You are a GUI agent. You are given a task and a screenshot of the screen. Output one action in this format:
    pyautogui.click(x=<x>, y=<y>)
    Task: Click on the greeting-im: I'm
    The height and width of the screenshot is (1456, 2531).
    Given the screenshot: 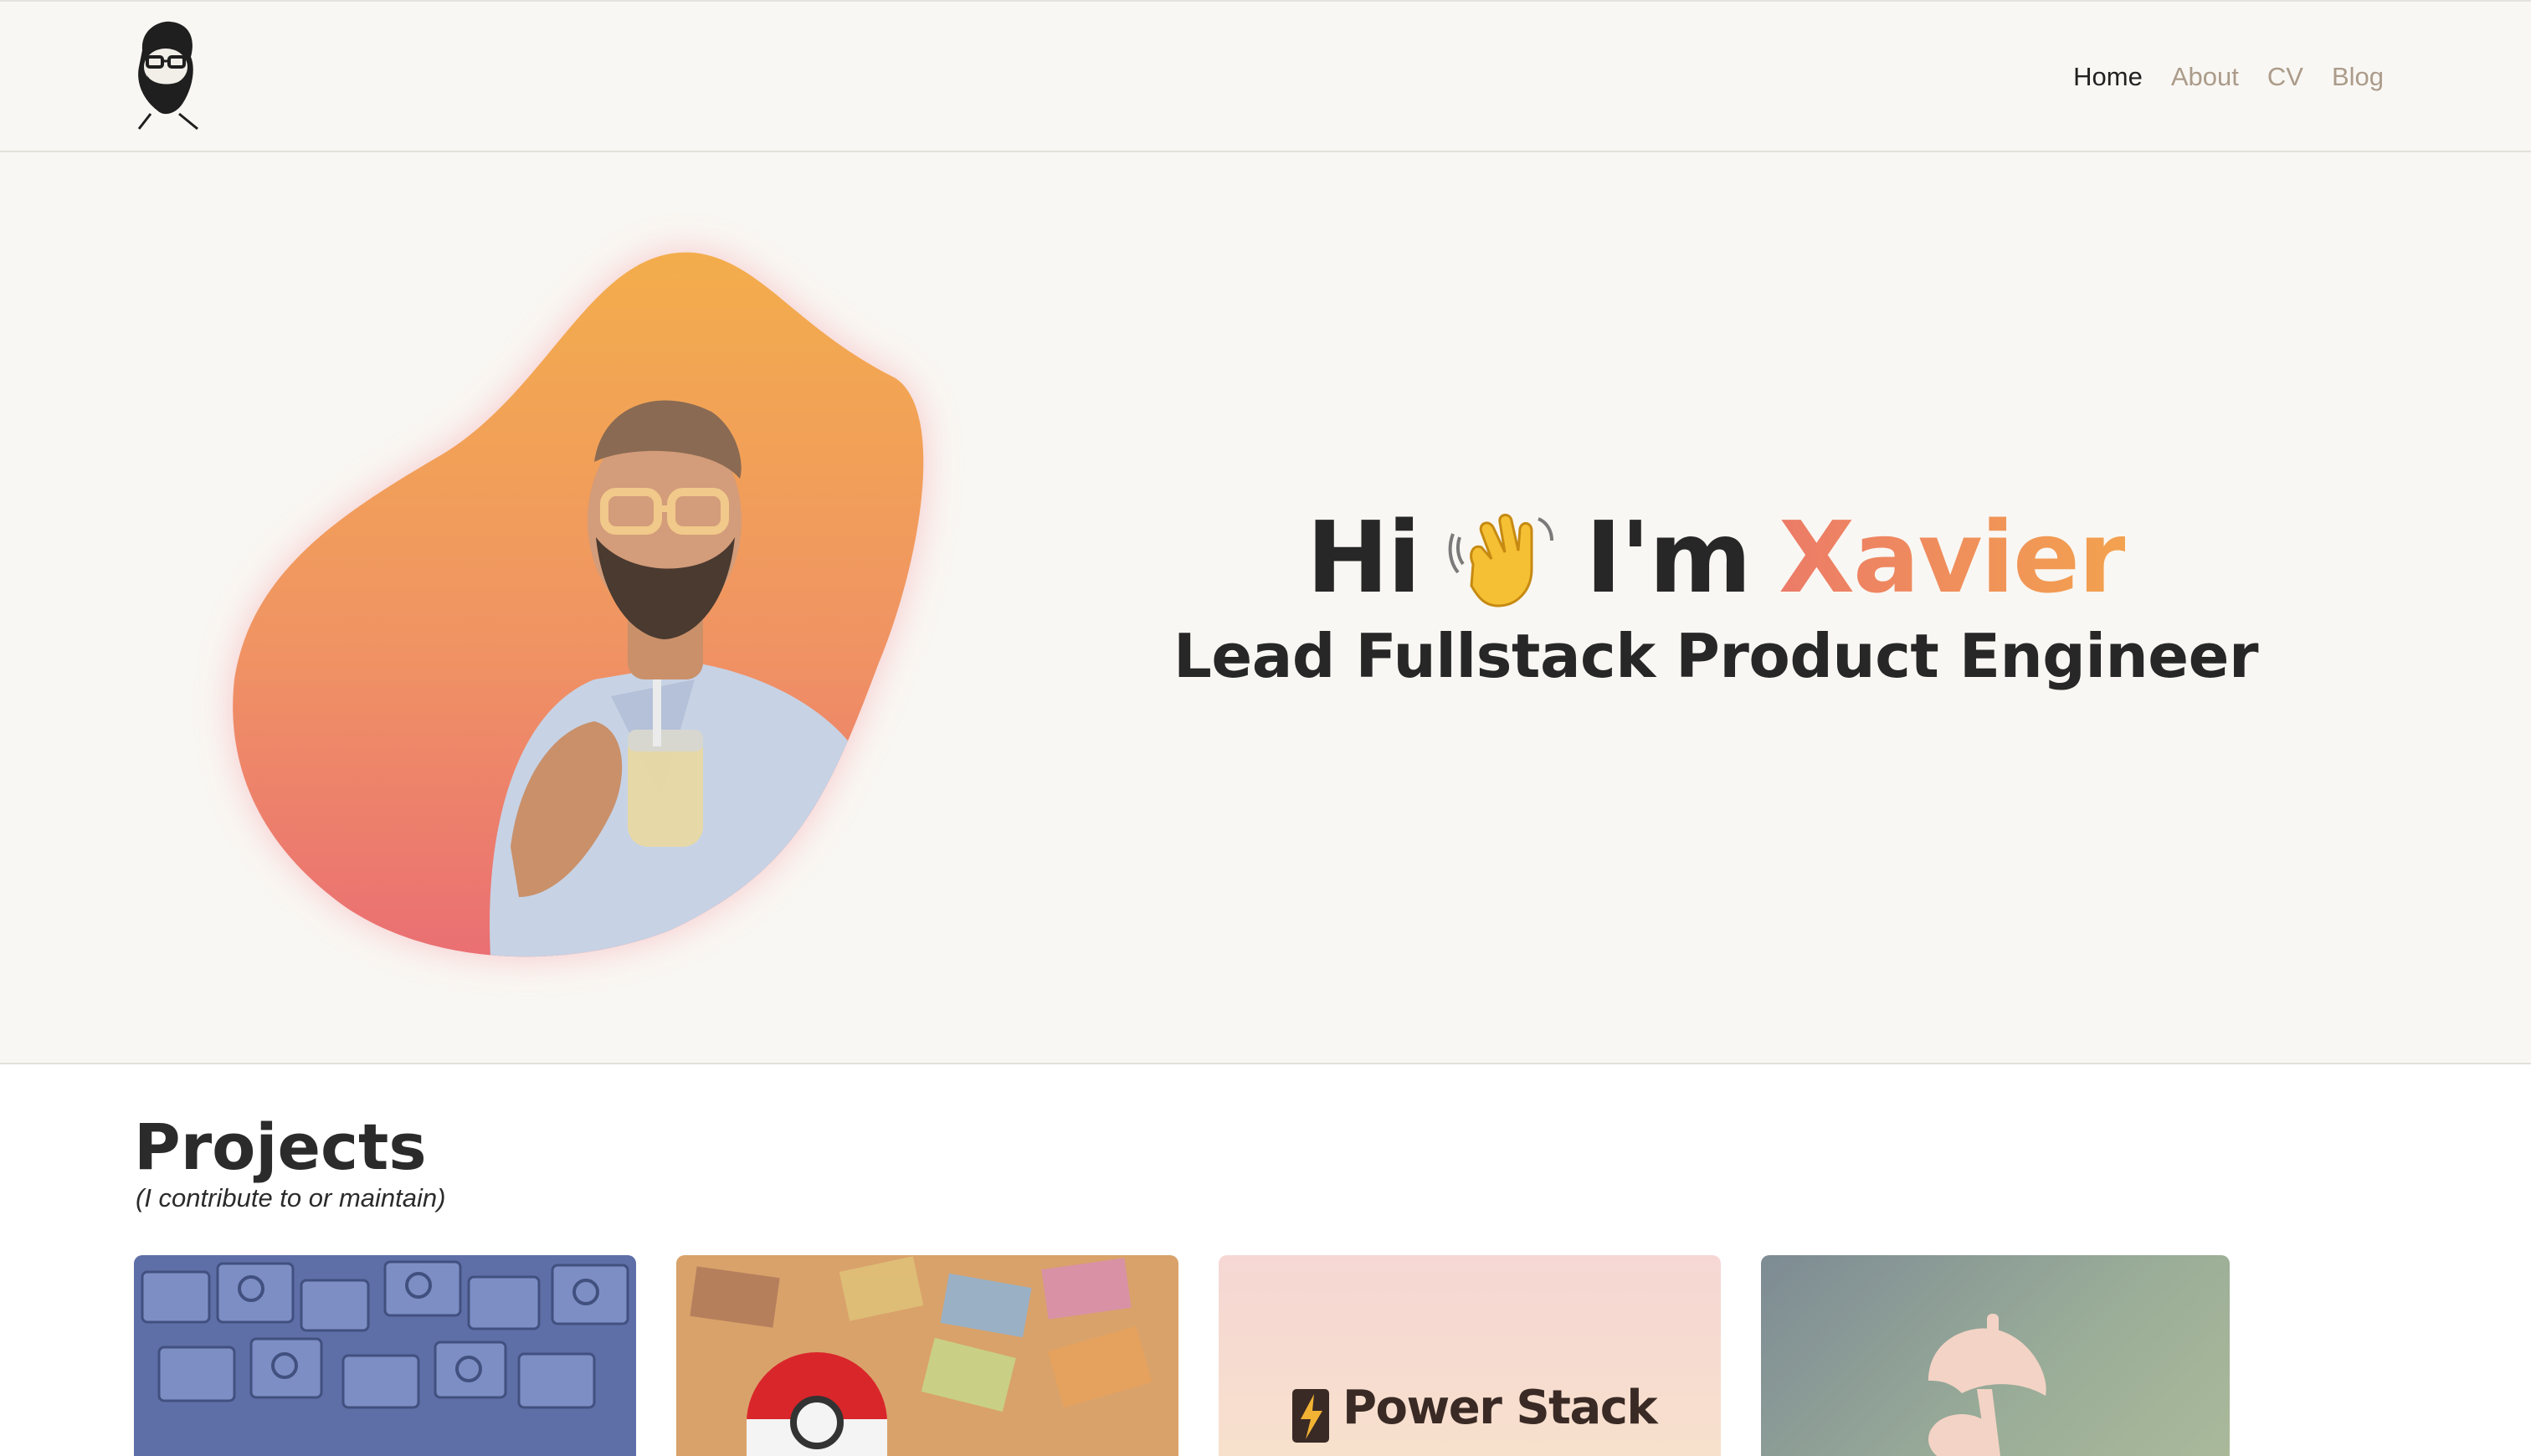 What is the action you would take?
    pyautogui.click(x=1668, y=558)
    